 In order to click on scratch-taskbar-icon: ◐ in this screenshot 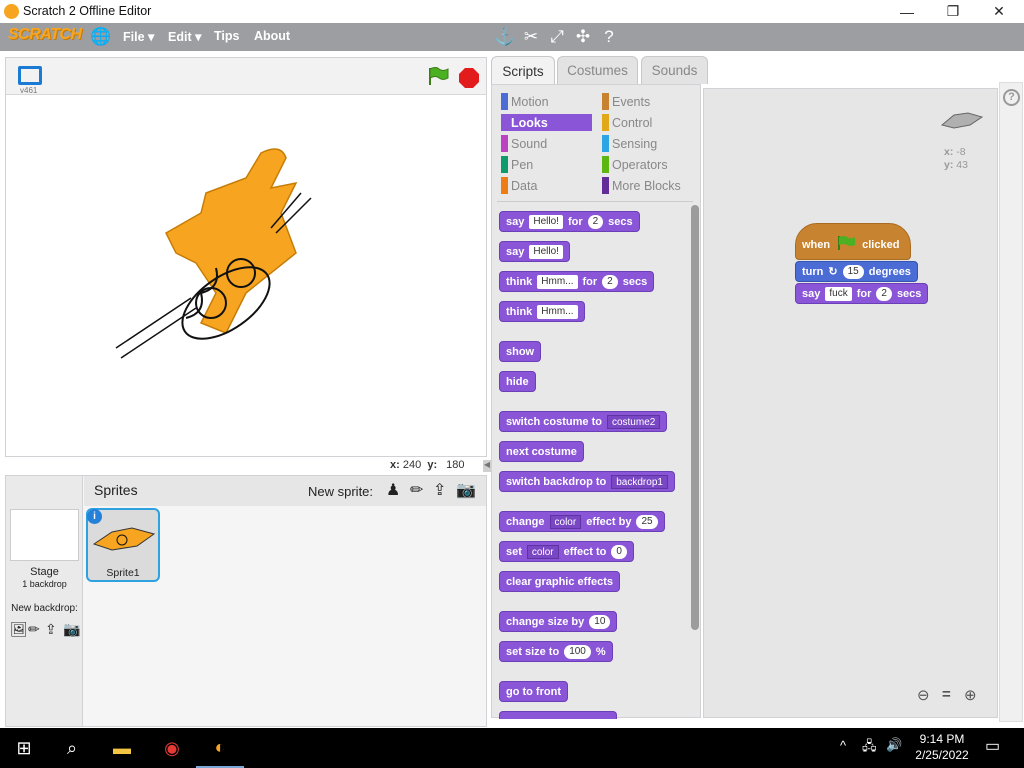, I will do `click(220, 748)`.